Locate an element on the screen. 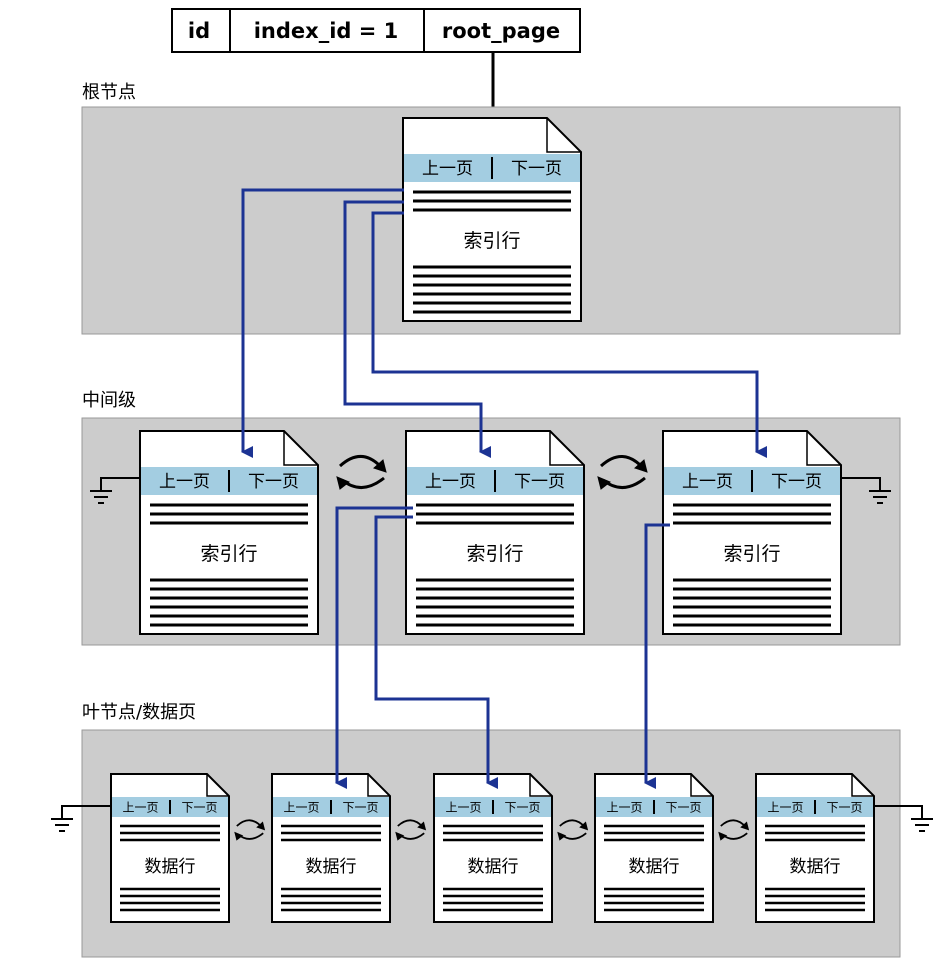  header-cell-id: id is located at coordinates (199, 31).